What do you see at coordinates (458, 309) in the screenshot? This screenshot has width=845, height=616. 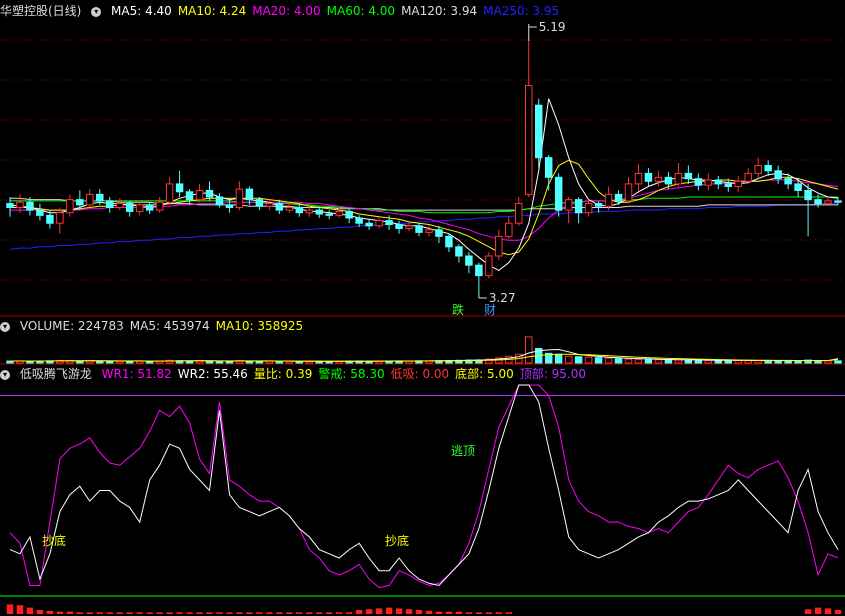 I see `die-label: 跌` at bounding box center [458, 309].